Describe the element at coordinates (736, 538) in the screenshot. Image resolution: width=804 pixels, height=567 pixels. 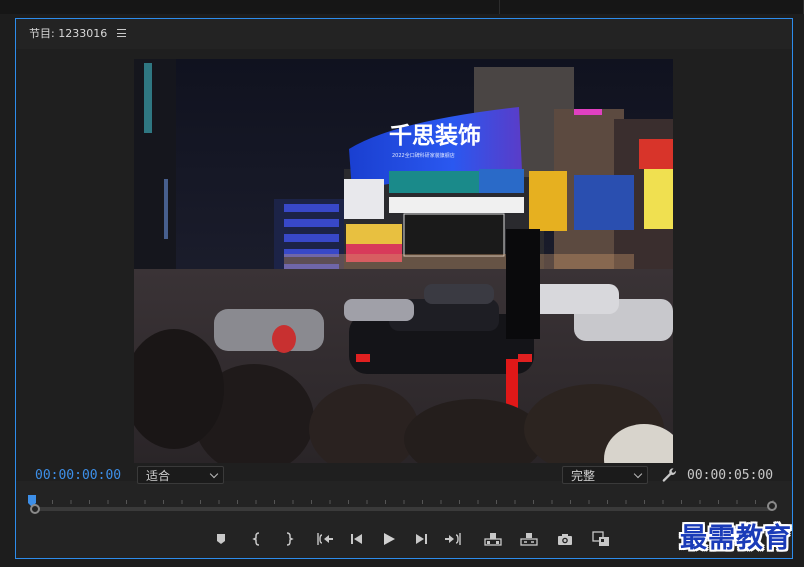
I see `watermark-logo: 最需教育` at that location.